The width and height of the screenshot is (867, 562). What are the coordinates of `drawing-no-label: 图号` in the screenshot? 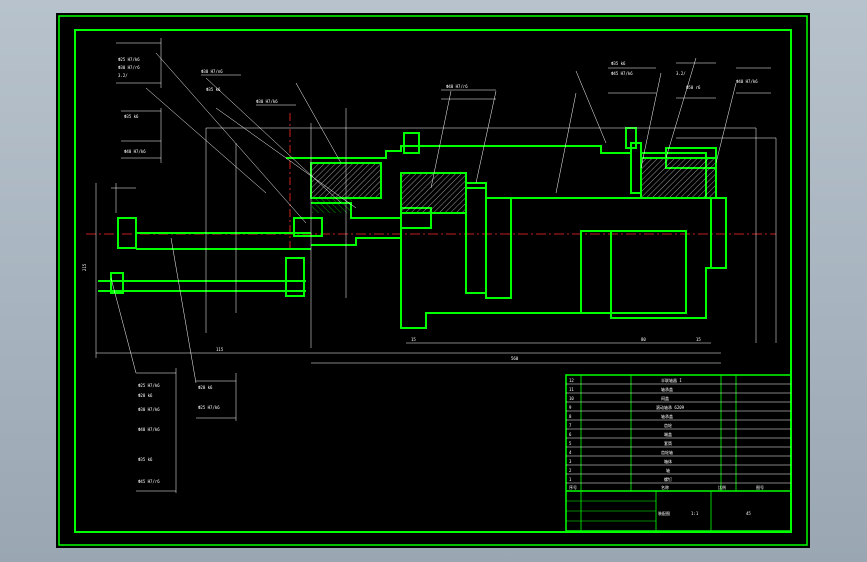 It's located at (760, 487).